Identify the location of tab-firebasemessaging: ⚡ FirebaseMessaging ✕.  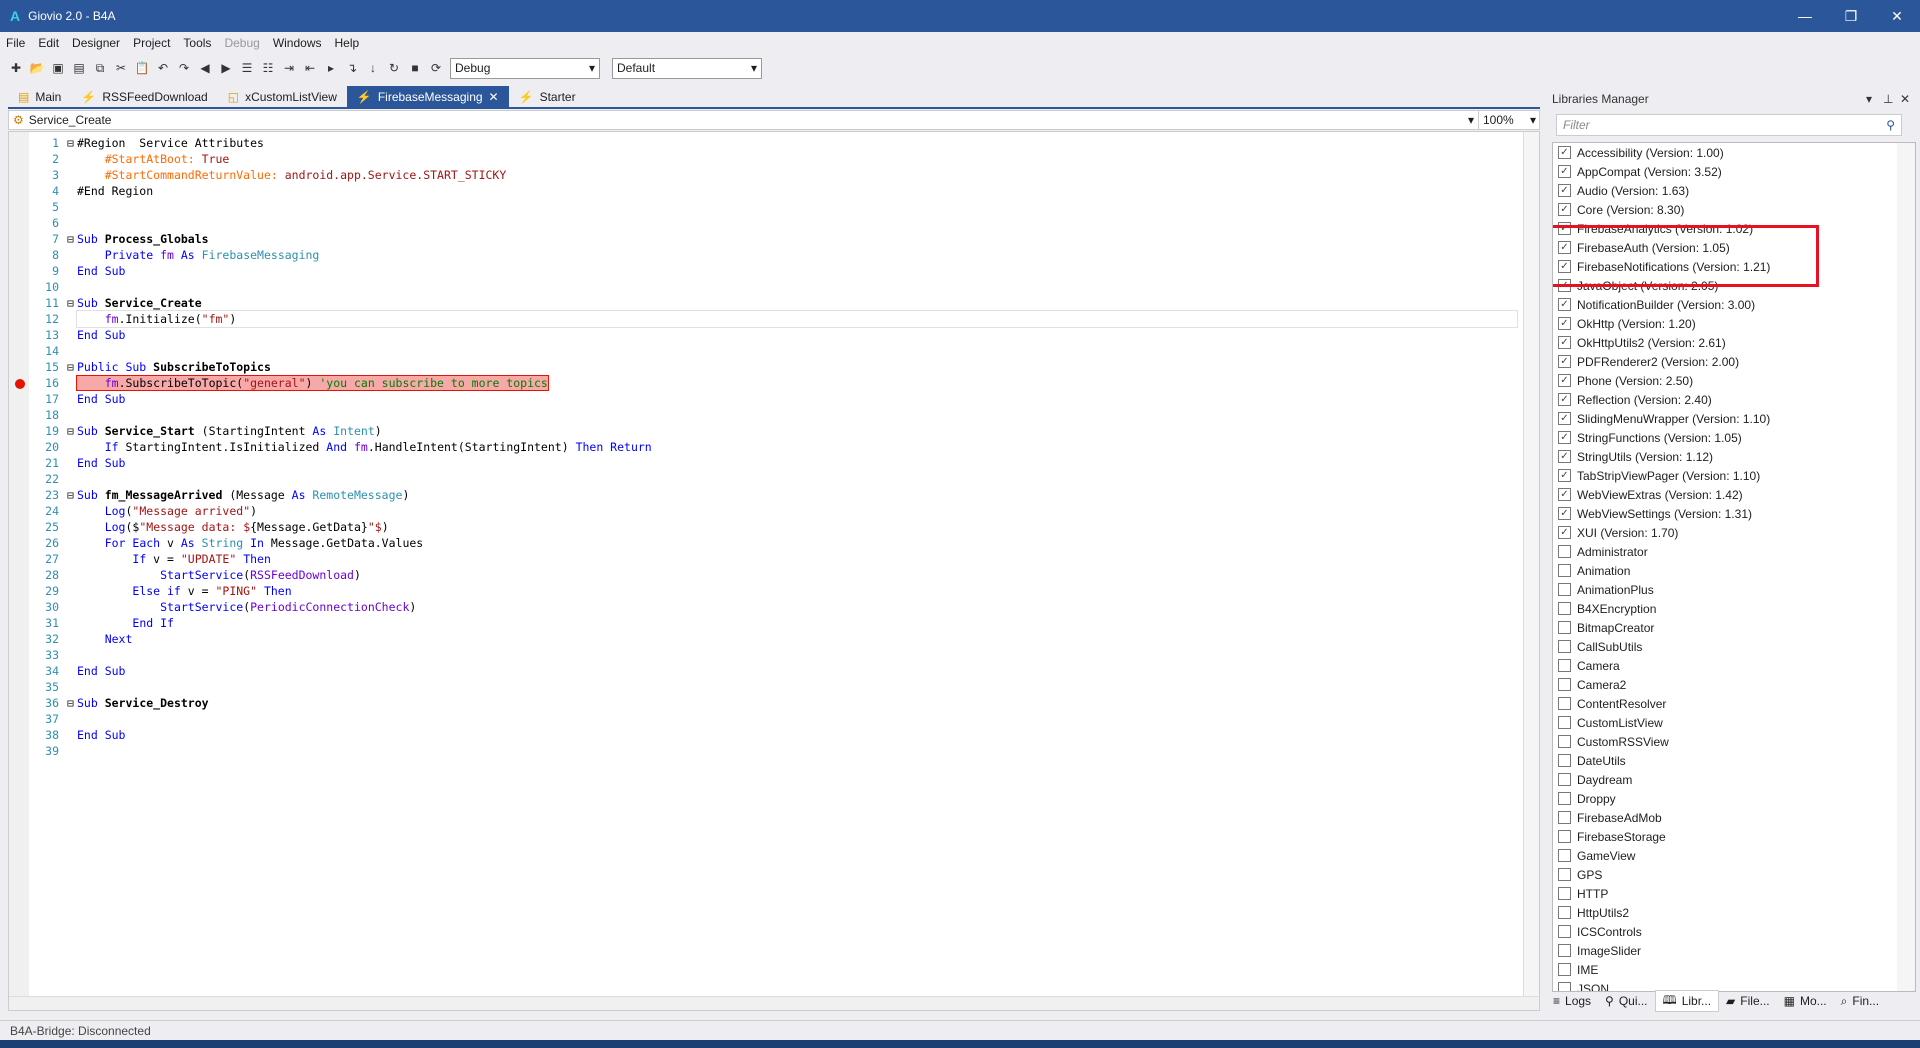
(427, 96).